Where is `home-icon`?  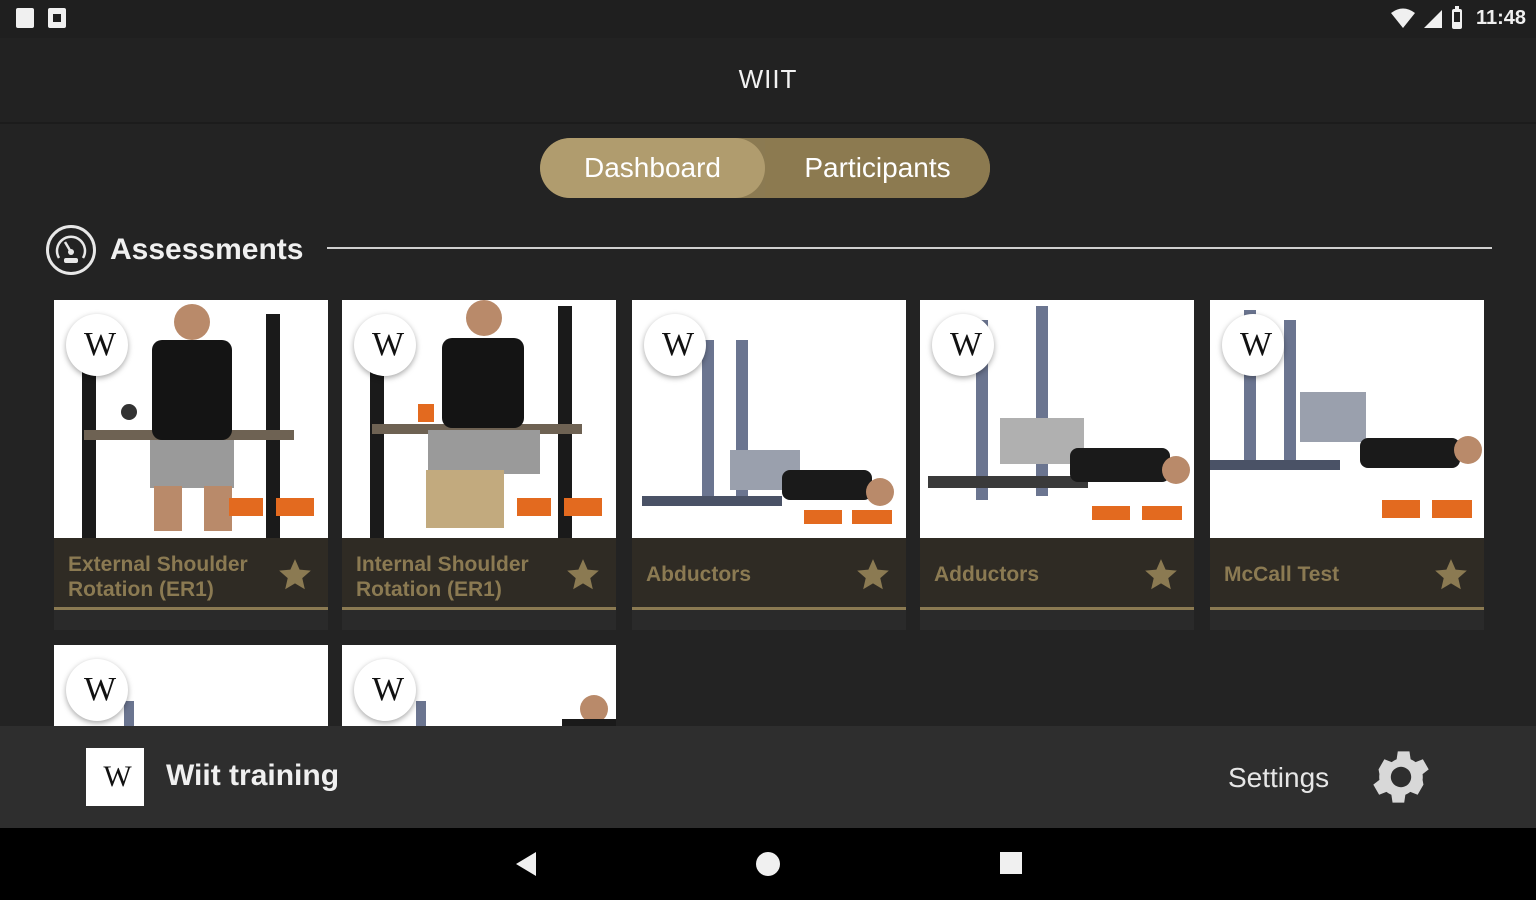
home-icon is located at coordinates (768, 864).